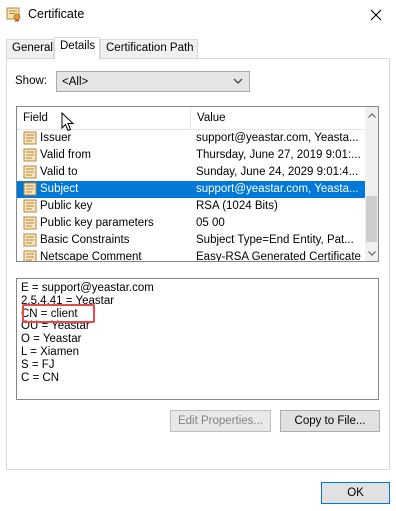 Image resolution: width=396 pixels, height=511 pixels. I want to click on scroll-down-button, so click(371, 253).